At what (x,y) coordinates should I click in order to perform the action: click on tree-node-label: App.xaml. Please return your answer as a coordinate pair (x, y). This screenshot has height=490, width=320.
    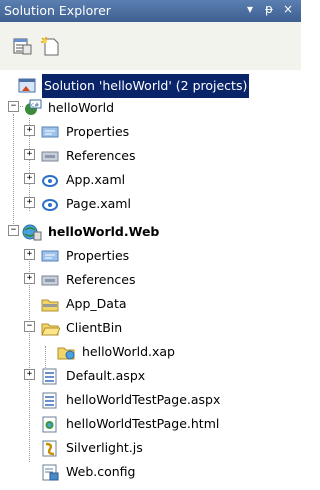
    Looking at the image, I should click on (96, 179).